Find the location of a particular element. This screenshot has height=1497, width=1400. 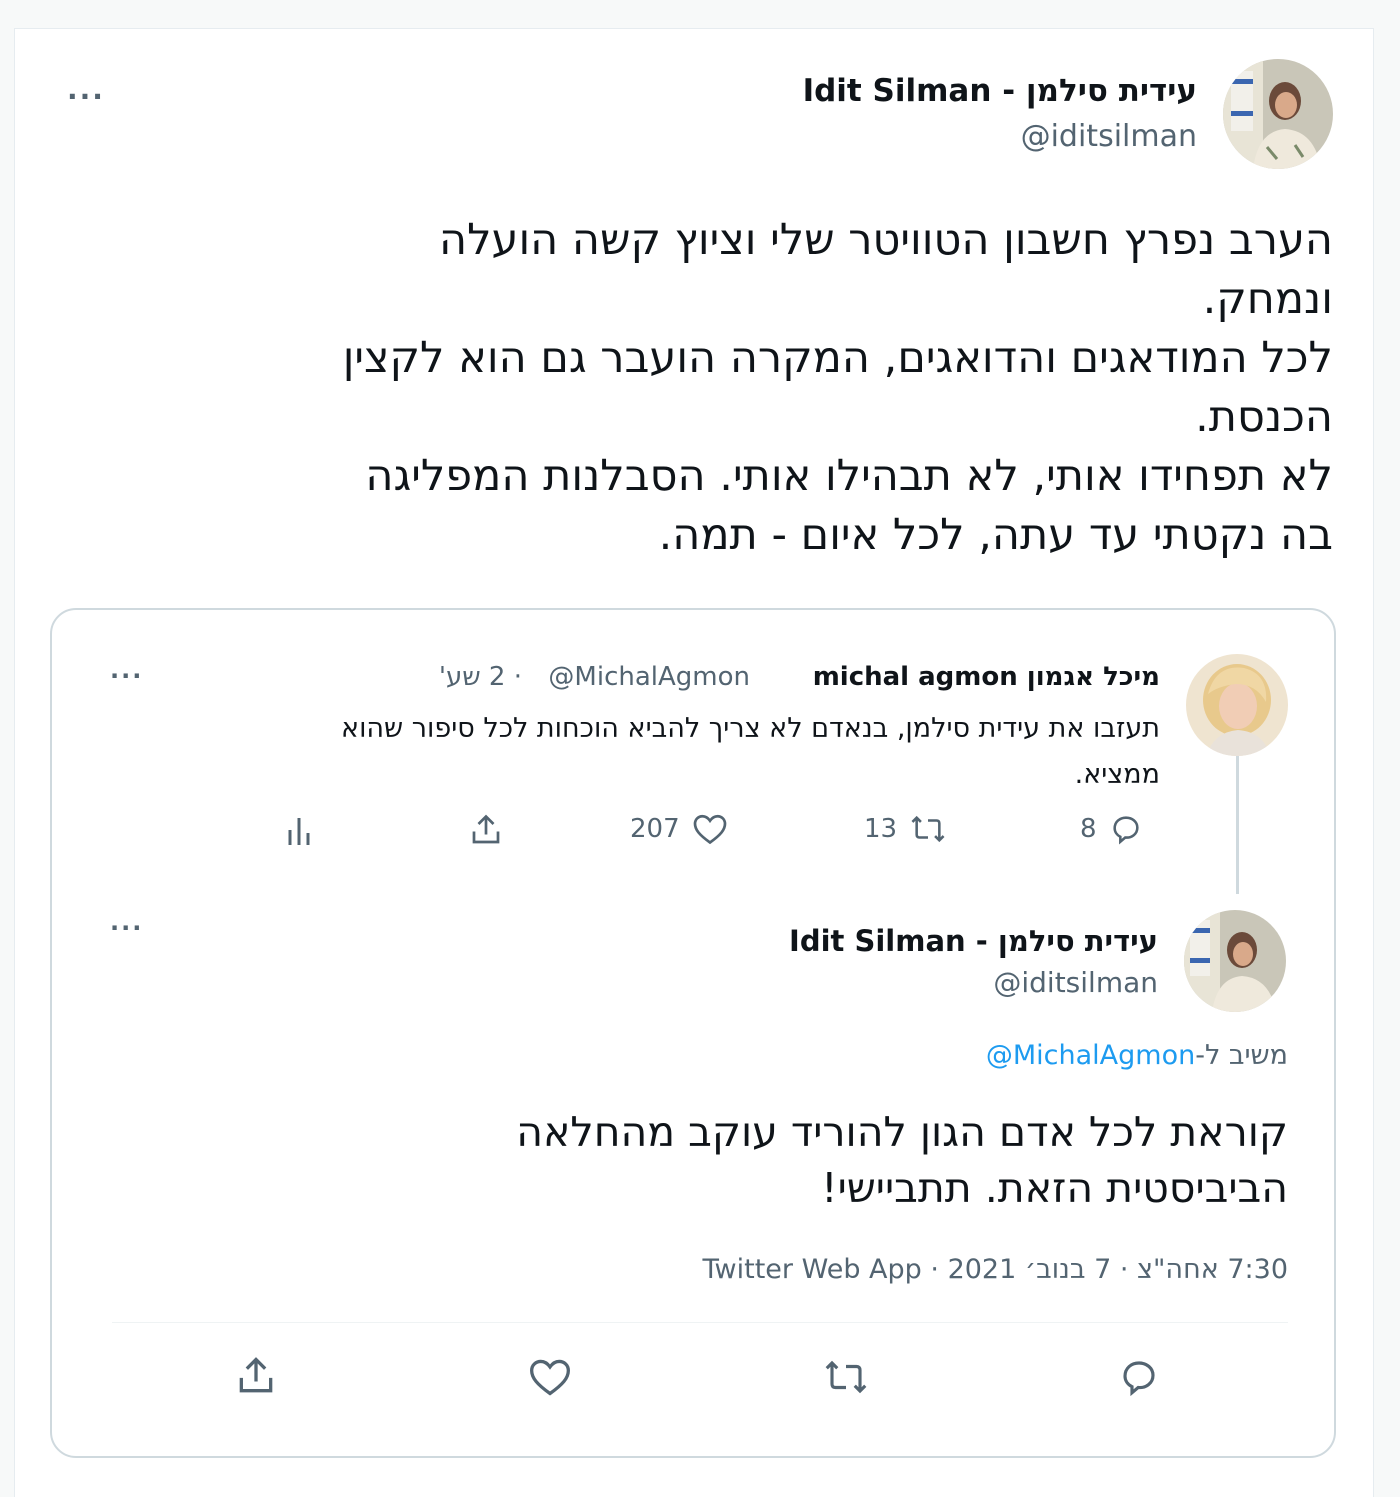

reply-count: 8 is located at coordinates (1088, 829).